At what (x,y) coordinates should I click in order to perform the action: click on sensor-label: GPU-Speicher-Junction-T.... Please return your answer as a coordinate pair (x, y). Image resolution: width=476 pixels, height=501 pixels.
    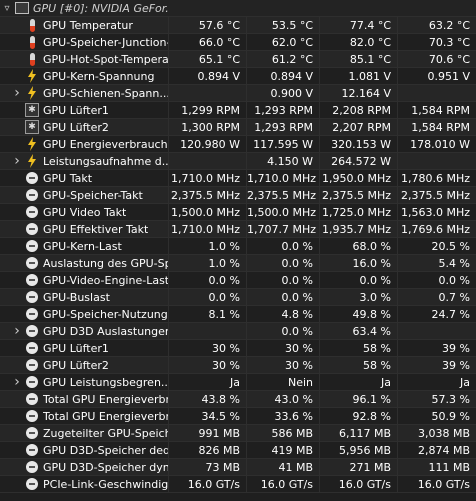
    Looking at the image, I should click on (105, 42).